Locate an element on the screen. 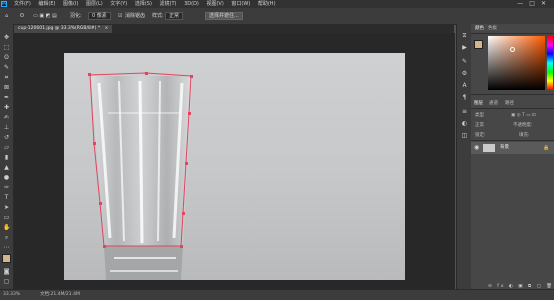 The width and height of the screenshot is (554, 300). menu-select: 选择(S) is located at coordinates (143, 4).